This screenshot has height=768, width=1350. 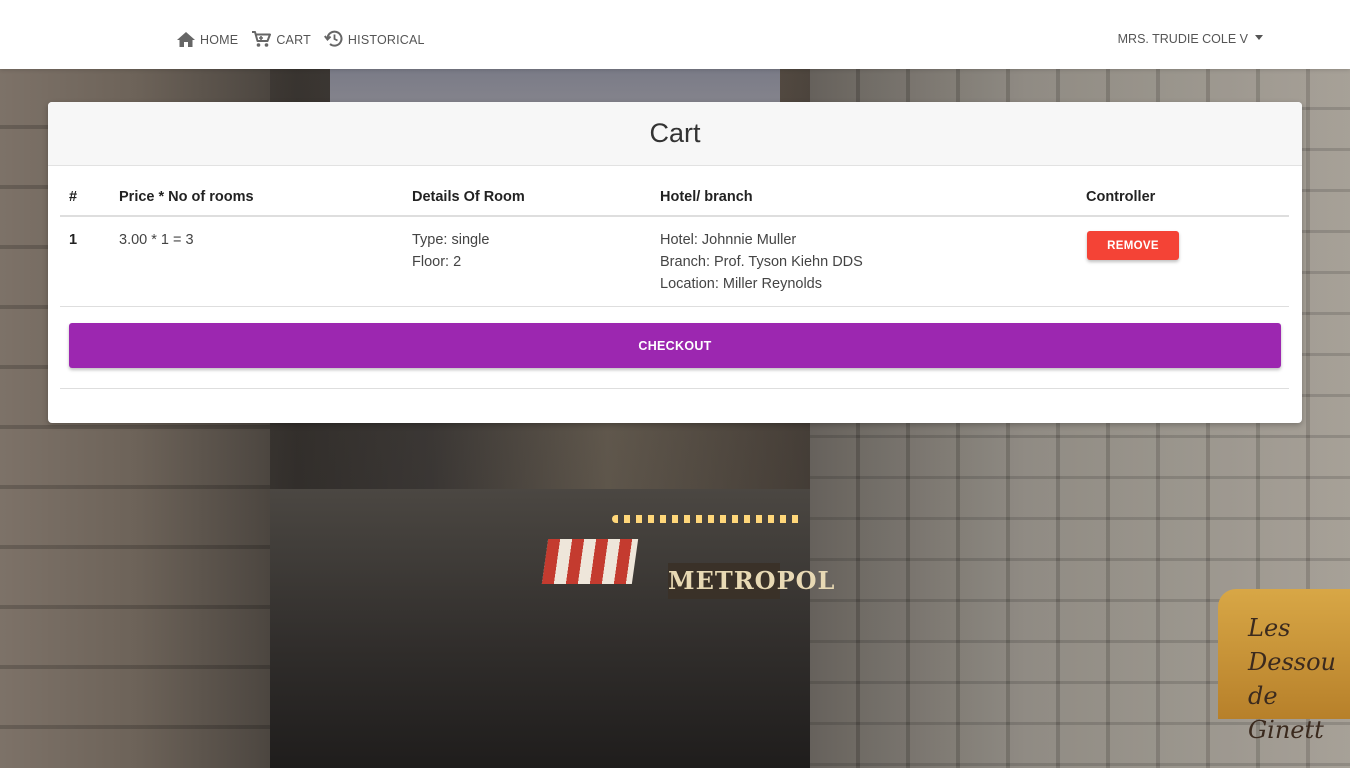 I want to click on row-number: 1, so click(x=89, y=261).